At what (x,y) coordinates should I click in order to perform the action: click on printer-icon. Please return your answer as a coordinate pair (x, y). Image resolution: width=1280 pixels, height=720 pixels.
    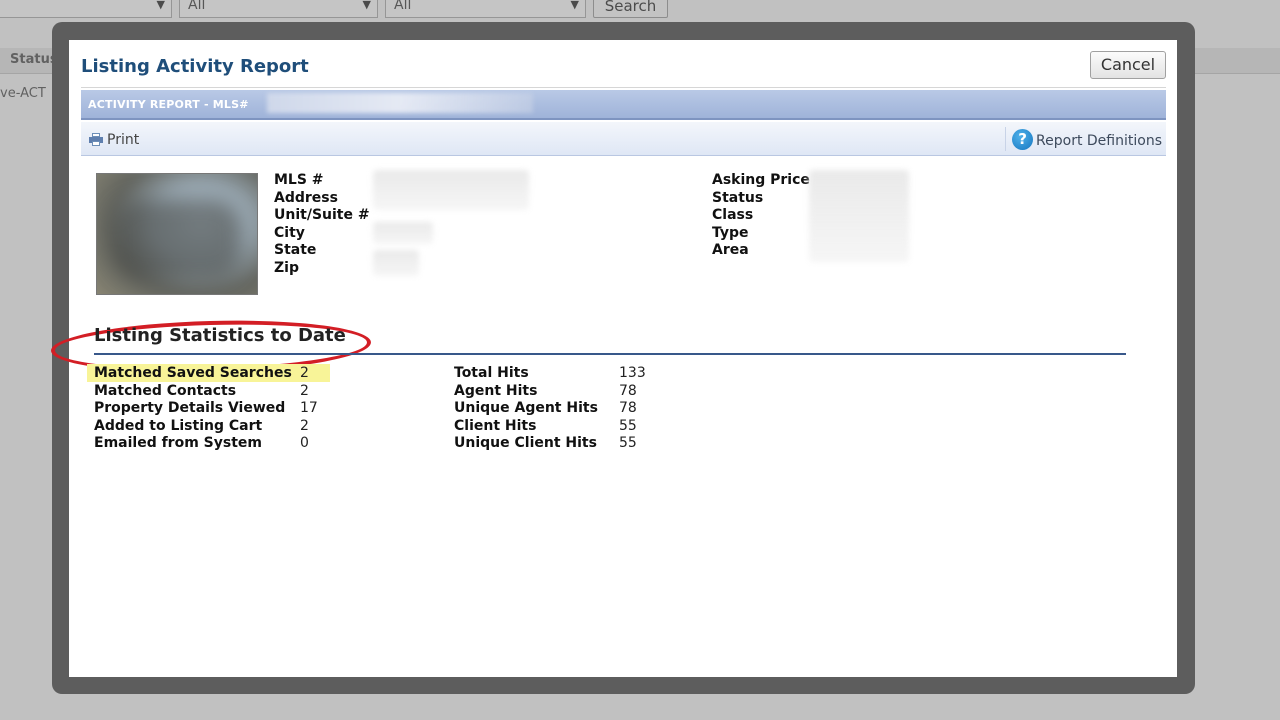
    Looking at the image, I should click on (96, 139).